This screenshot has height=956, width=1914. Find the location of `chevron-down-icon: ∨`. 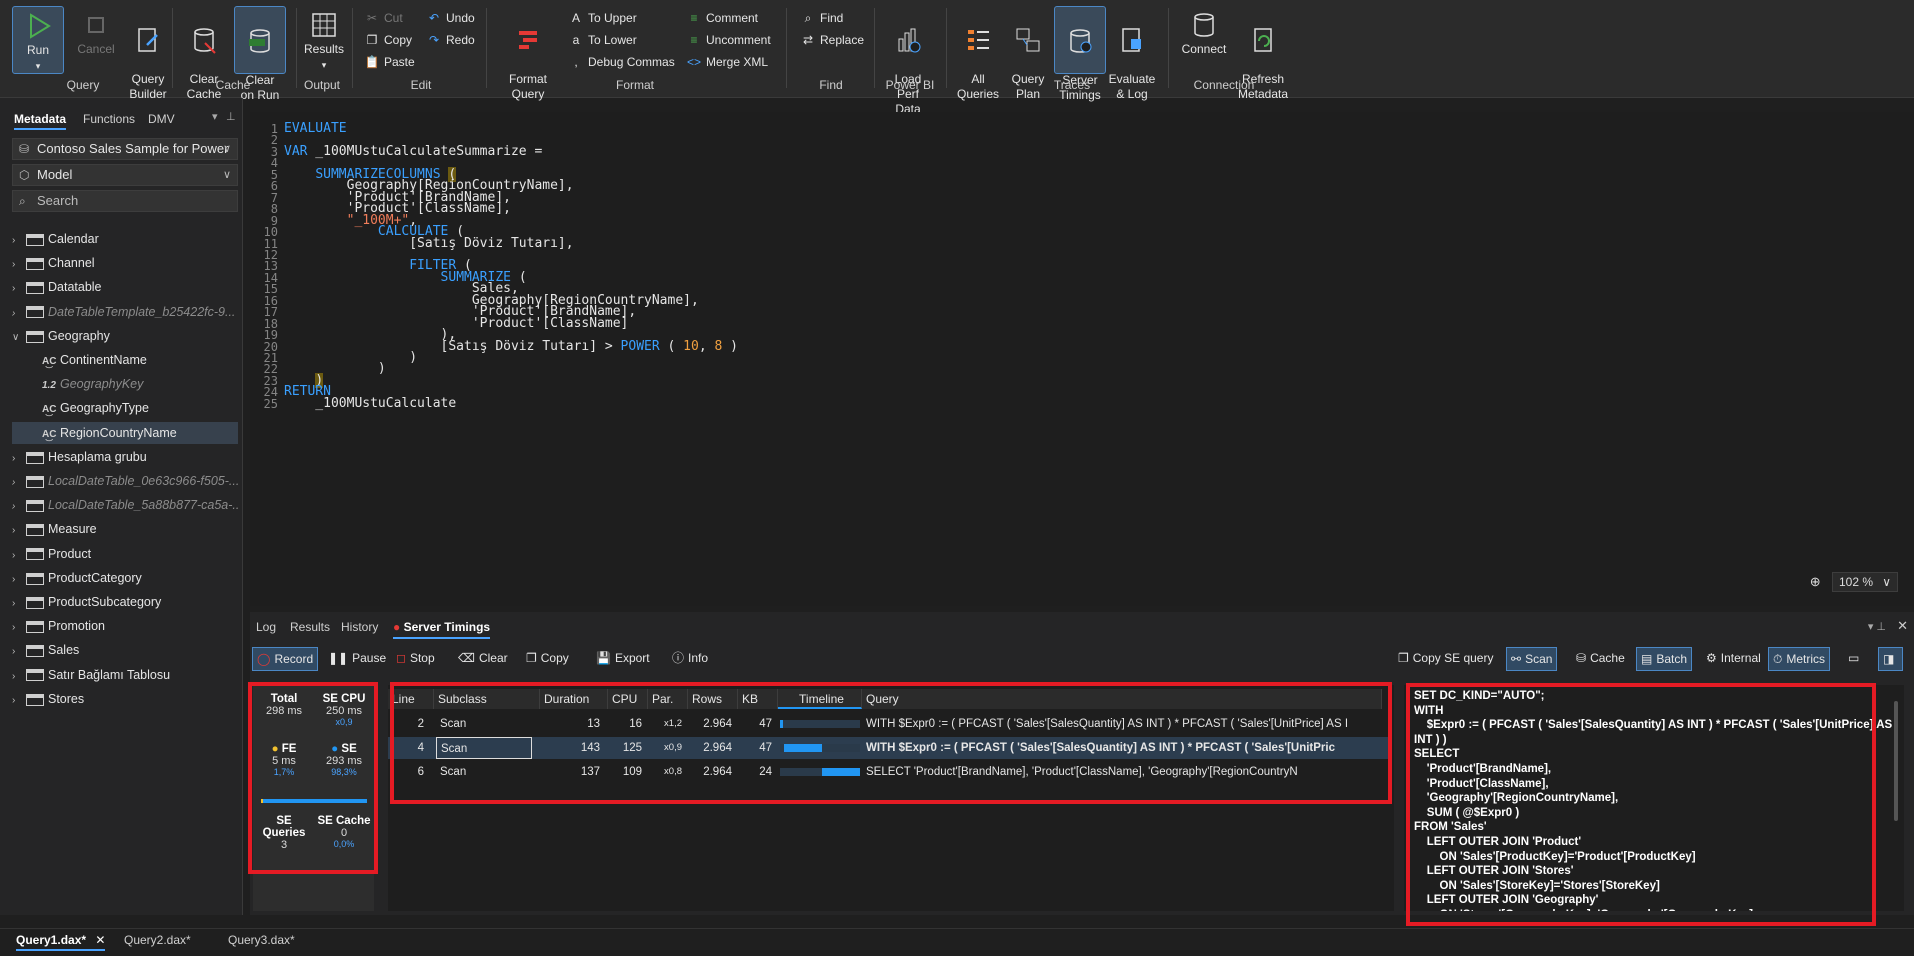

chevron-down-icon: ∨ is located at coordinates (19, 337).